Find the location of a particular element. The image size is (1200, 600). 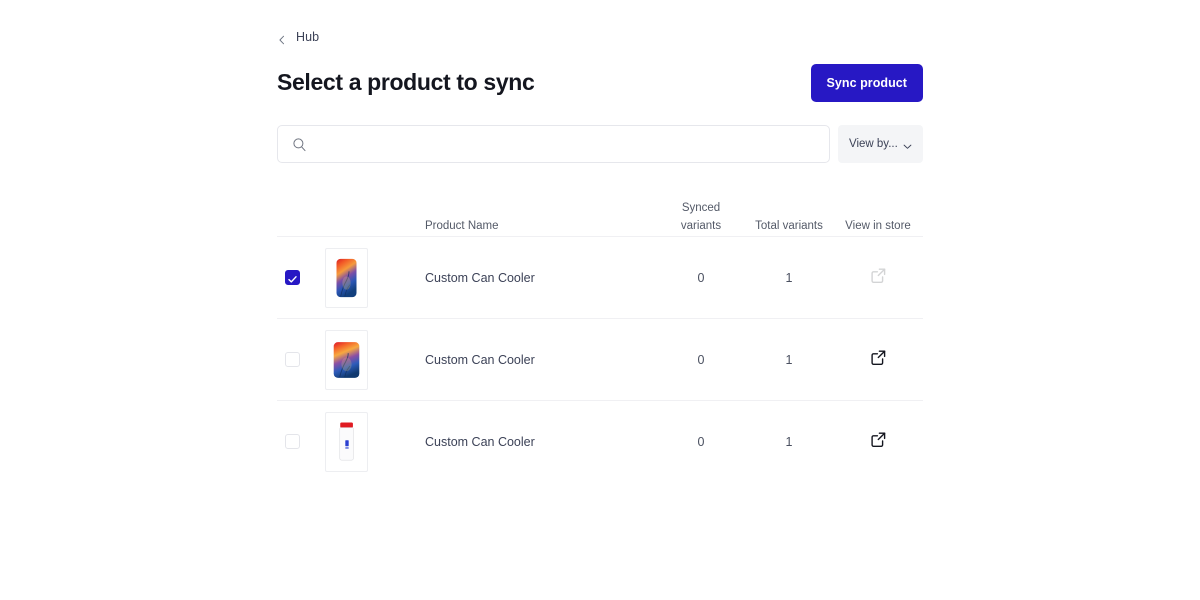

column-header-view-in-store: View in store is located at coordinates (878, 226).